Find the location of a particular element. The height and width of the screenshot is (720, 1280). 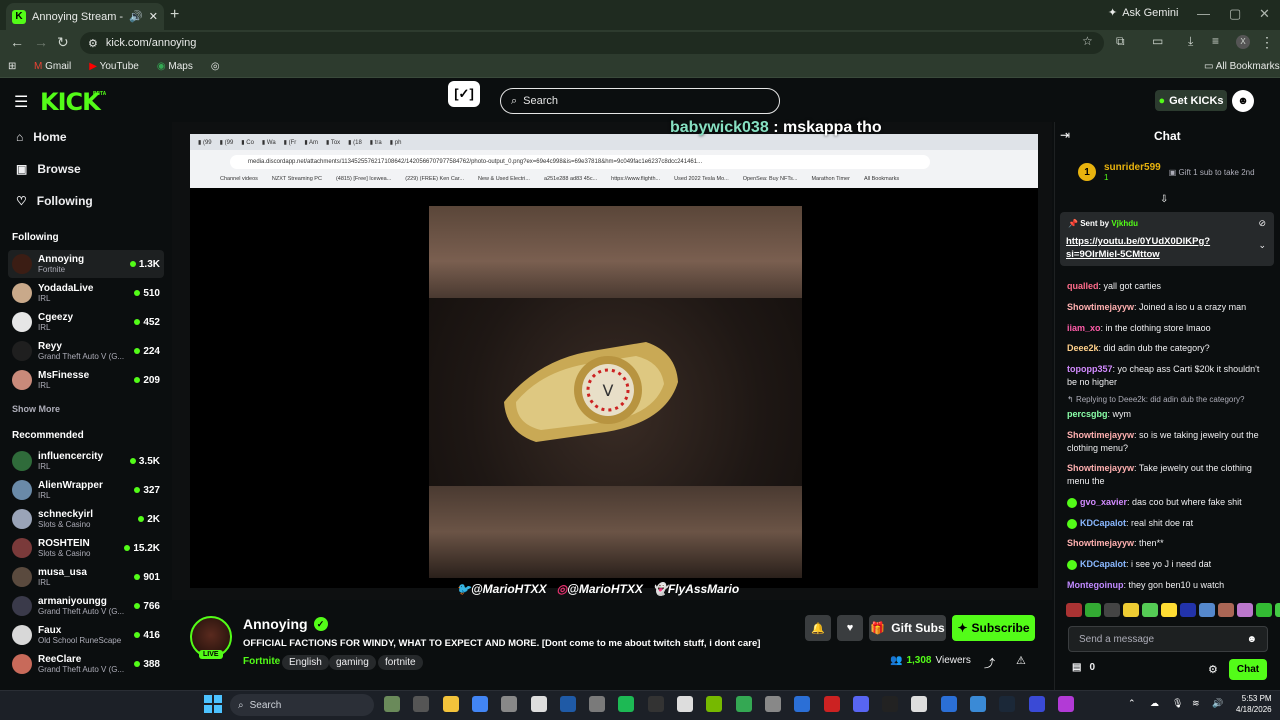

share-icon: ⤴ is located at coordinates (989, 663).